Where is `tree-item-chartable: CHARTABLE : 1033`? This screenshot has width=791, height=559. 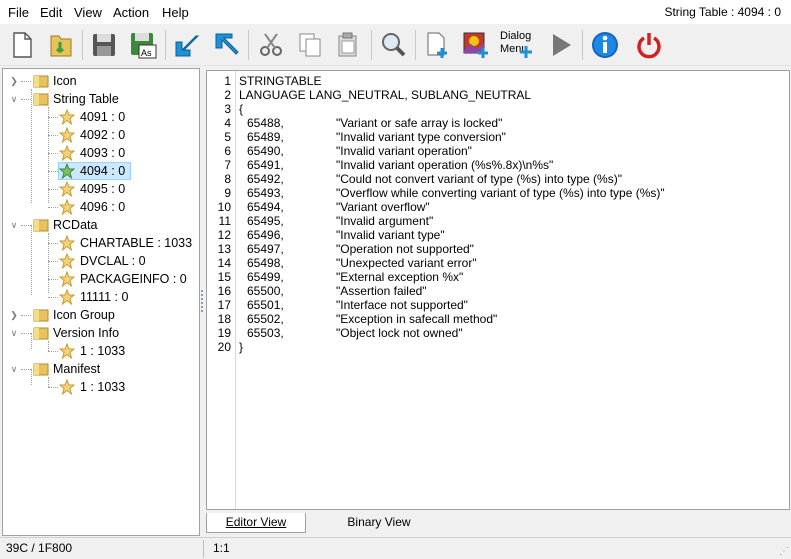
tree-item-chartable: CHARTABLE : 1033 is located at coordinates (101, 243).